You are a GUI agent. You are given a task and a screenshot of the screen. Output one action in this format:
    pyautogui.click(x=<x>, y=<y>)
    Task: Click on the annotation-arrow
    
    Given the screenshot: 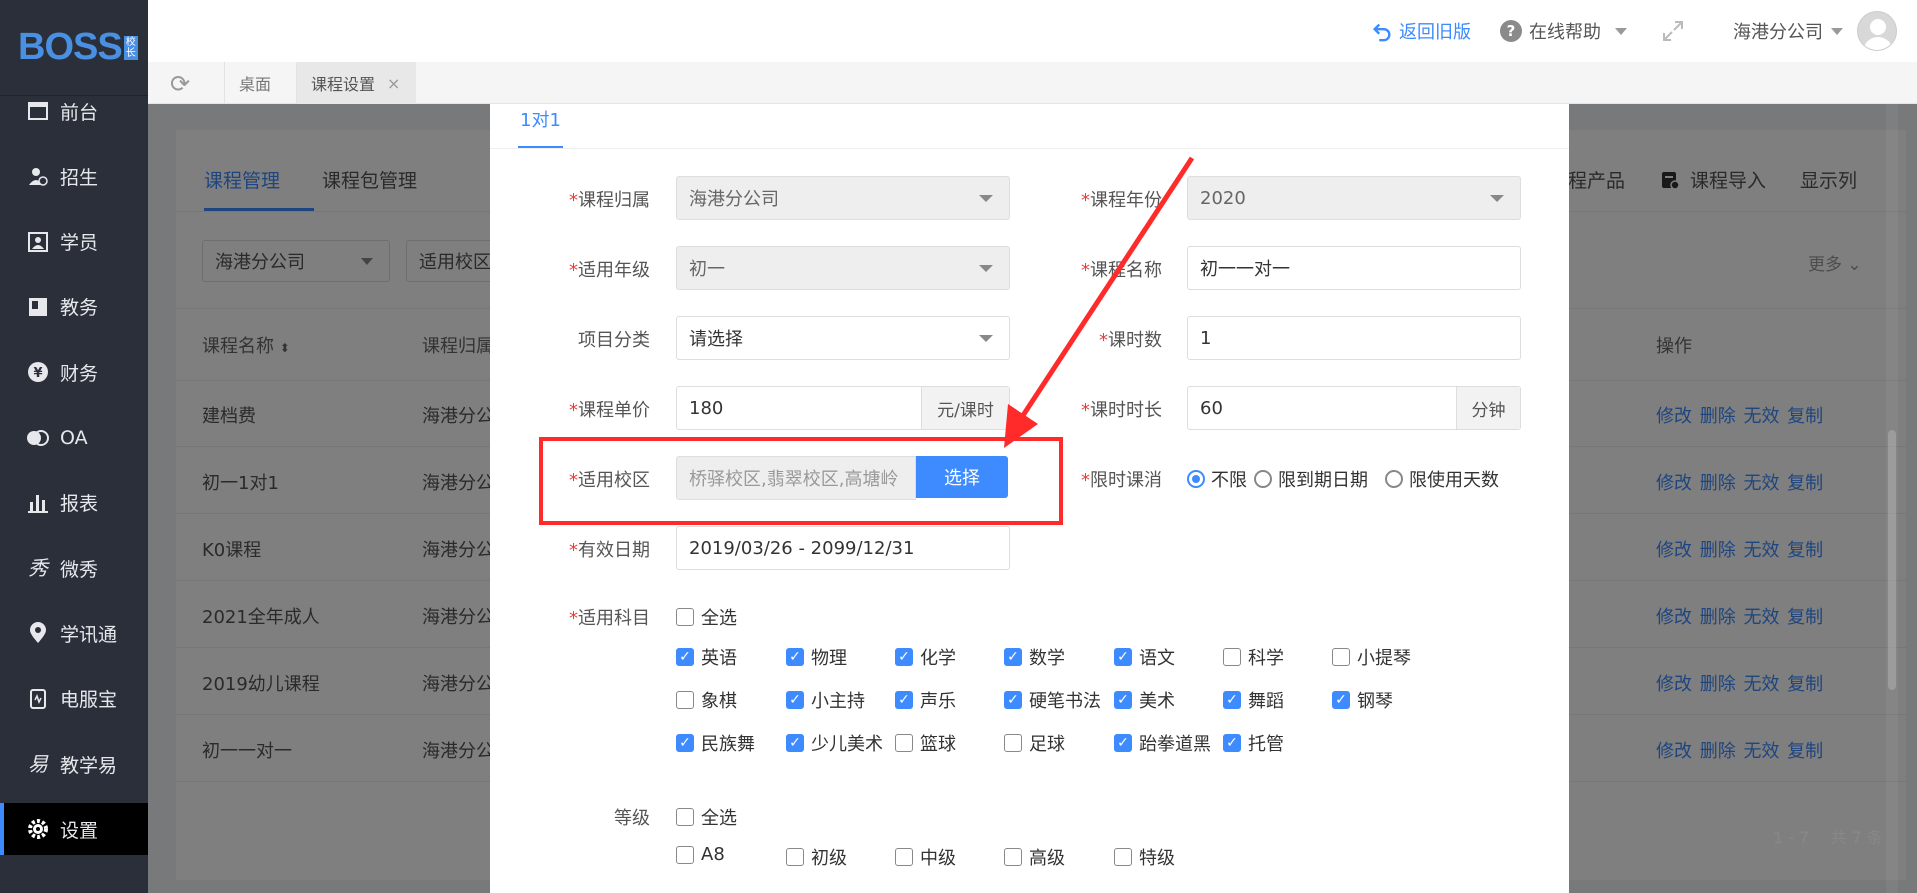 What is the action you would take?
    pyautogui.click(x=1099, y=302)
    